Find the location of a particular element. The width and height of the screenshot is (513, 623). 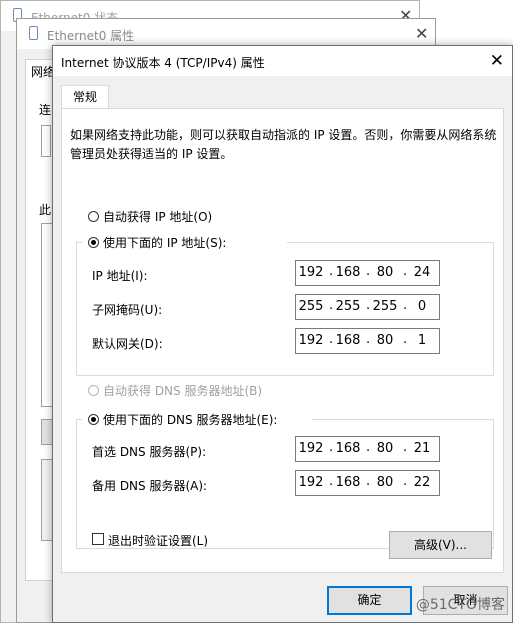

ok-button: 确定 is located at coordinates (369, 600).